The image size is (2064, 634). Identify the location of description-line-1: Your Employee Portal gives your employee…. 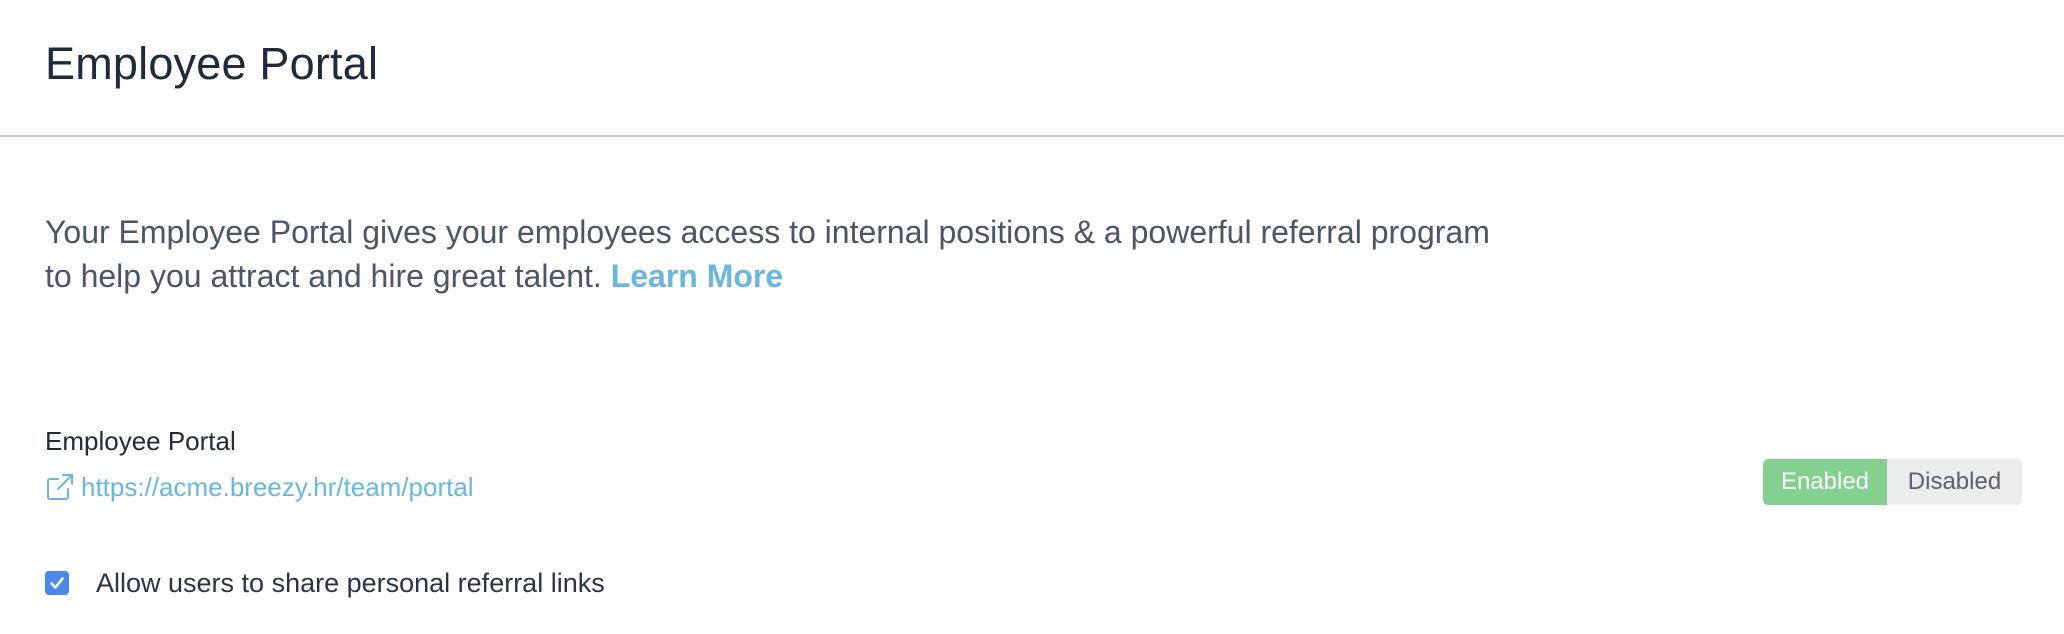
(767, 232).